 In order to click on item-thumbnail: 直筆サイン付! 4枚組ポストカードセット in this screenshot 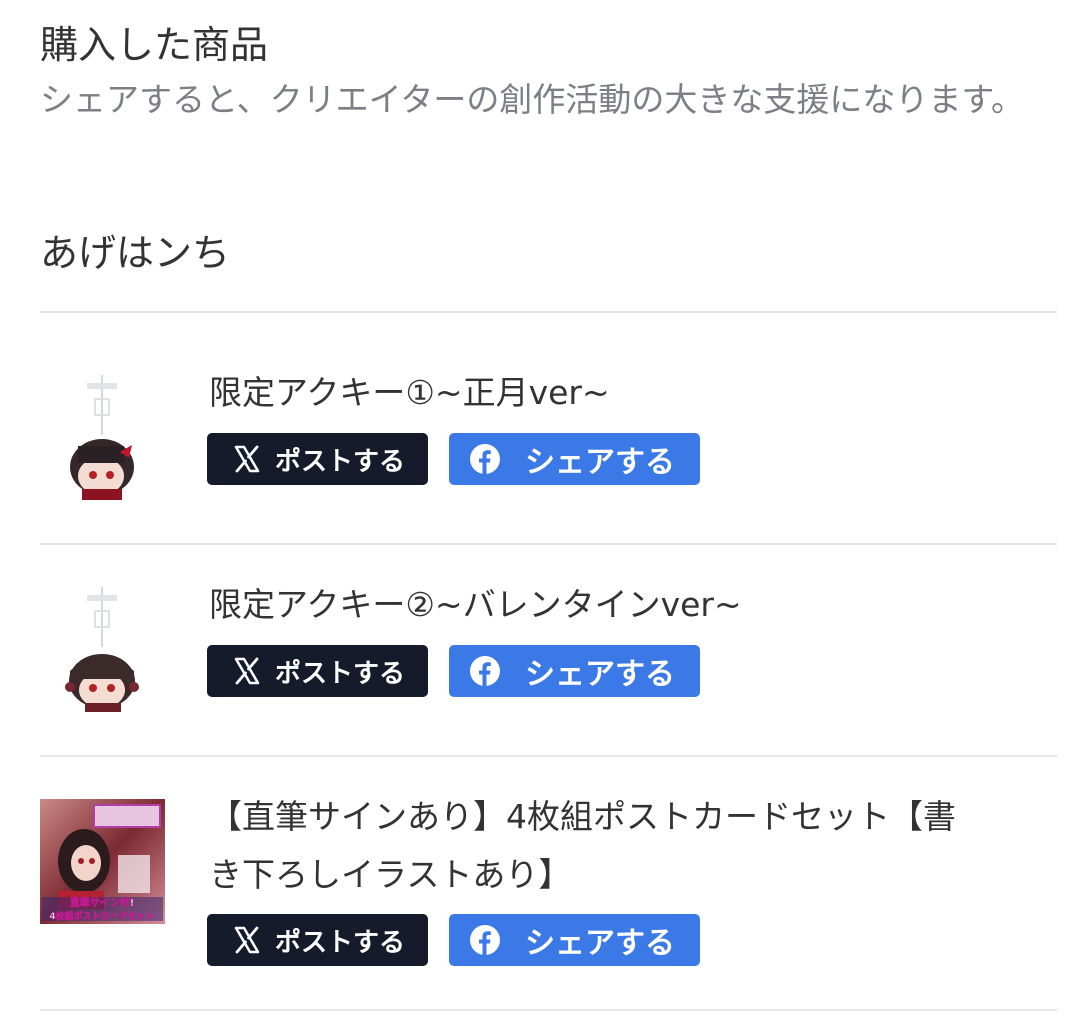, I will do `click(102, 861)`.